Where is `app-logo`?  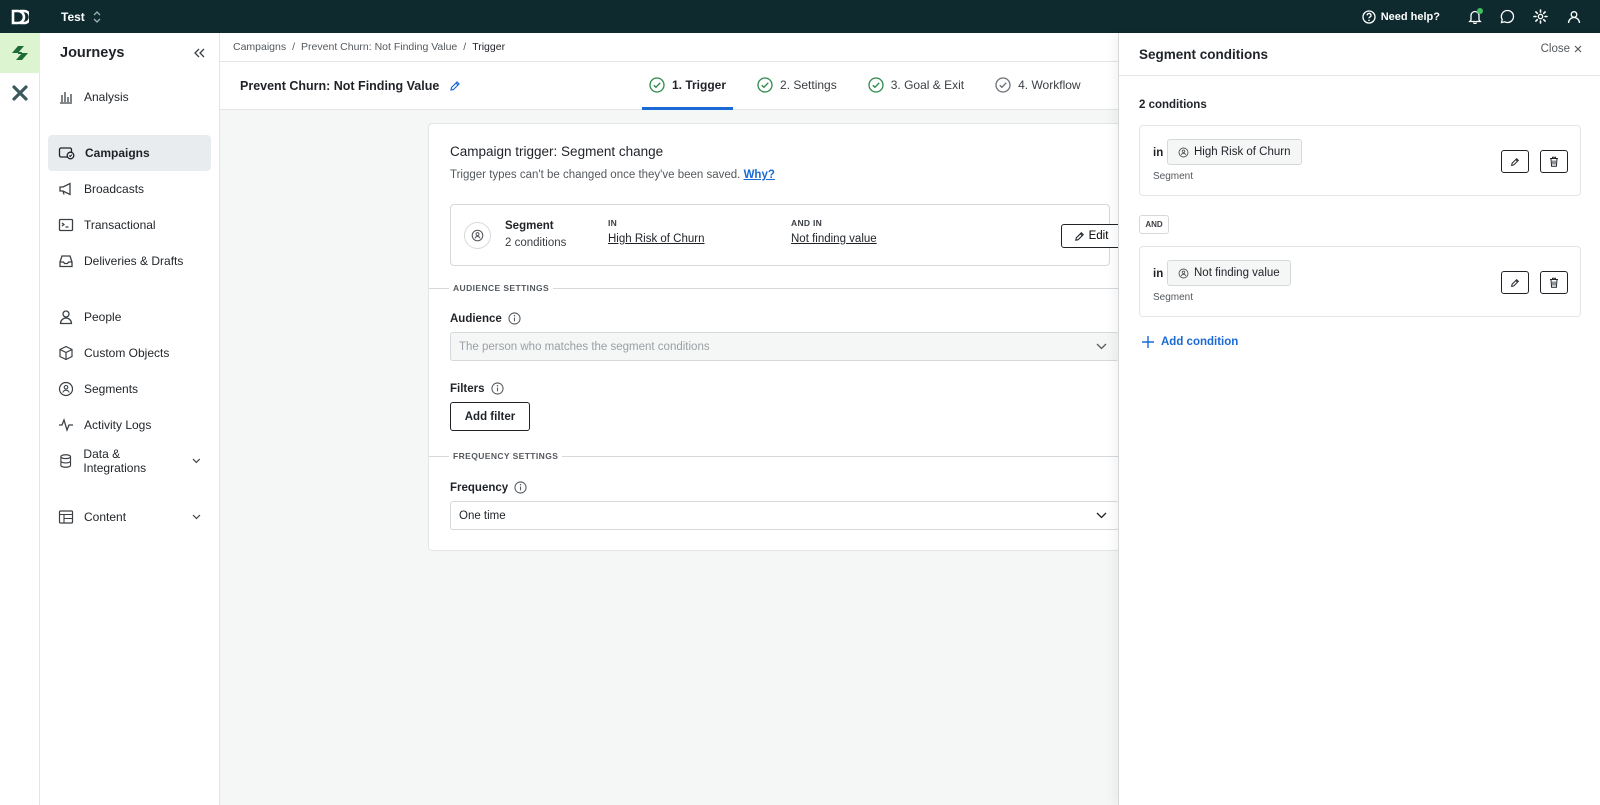
app-logo is located at coordinates (20, 16).